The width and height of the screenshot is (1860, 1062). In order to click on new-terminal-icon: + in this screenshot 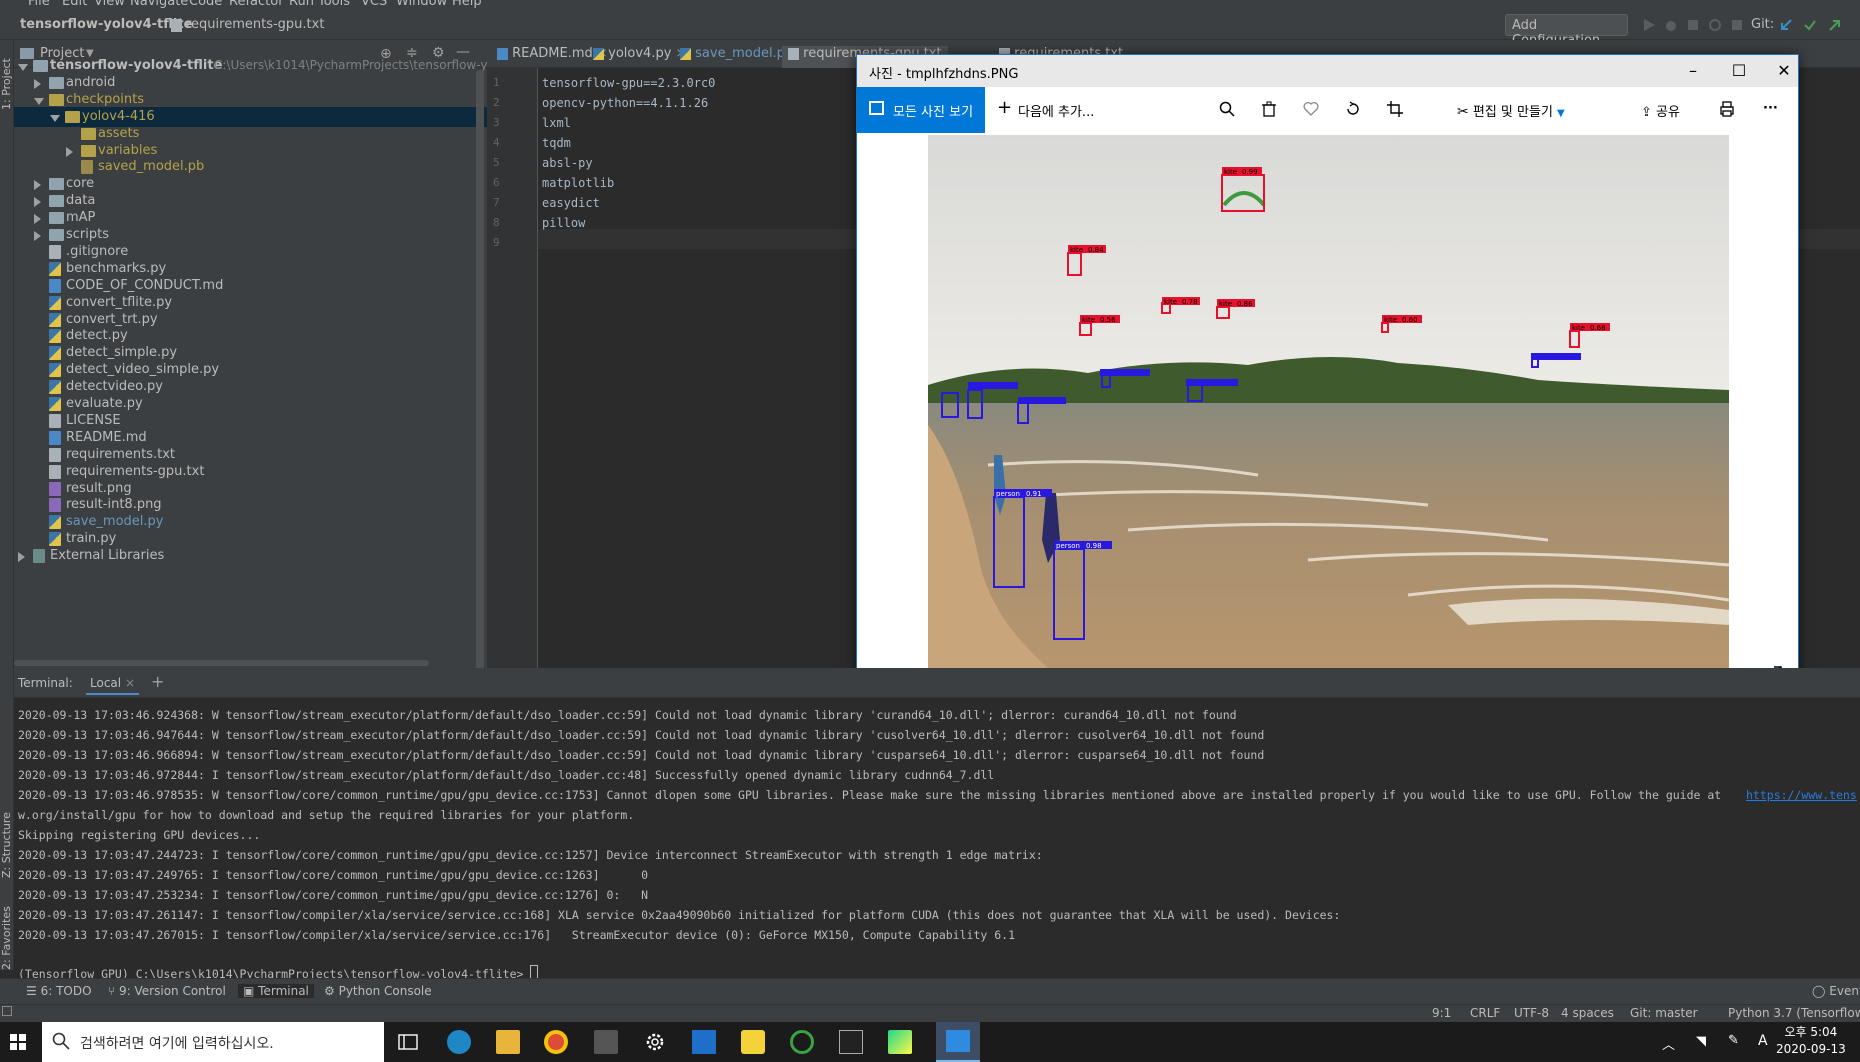, I will do `click(157, 681)`.